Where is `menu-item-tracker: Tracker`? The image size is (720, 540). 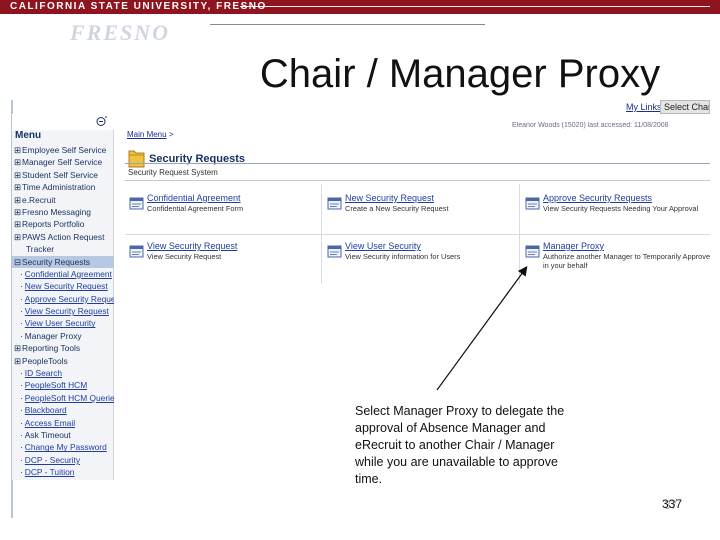
menu-item-tracker: Tracker is located at coordinates (63, 249).